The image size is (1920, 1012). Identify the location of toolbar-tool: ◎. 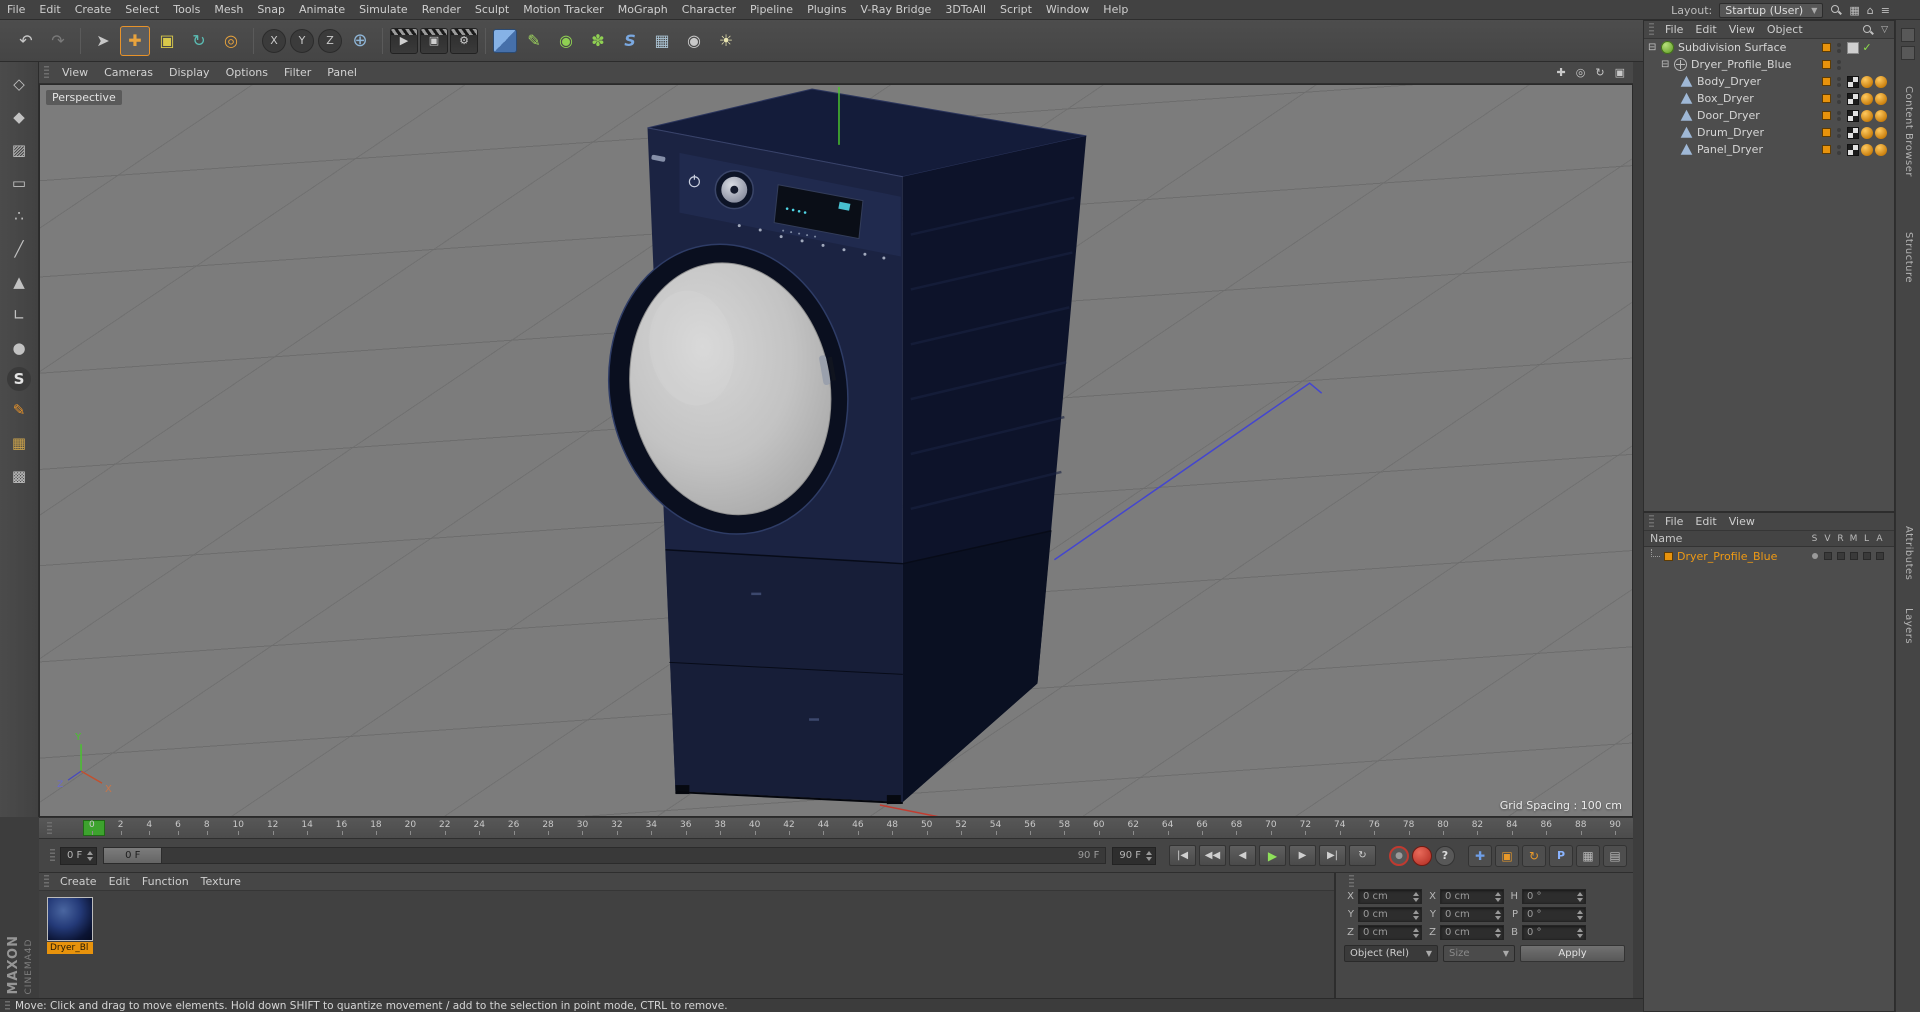
(231, 41).